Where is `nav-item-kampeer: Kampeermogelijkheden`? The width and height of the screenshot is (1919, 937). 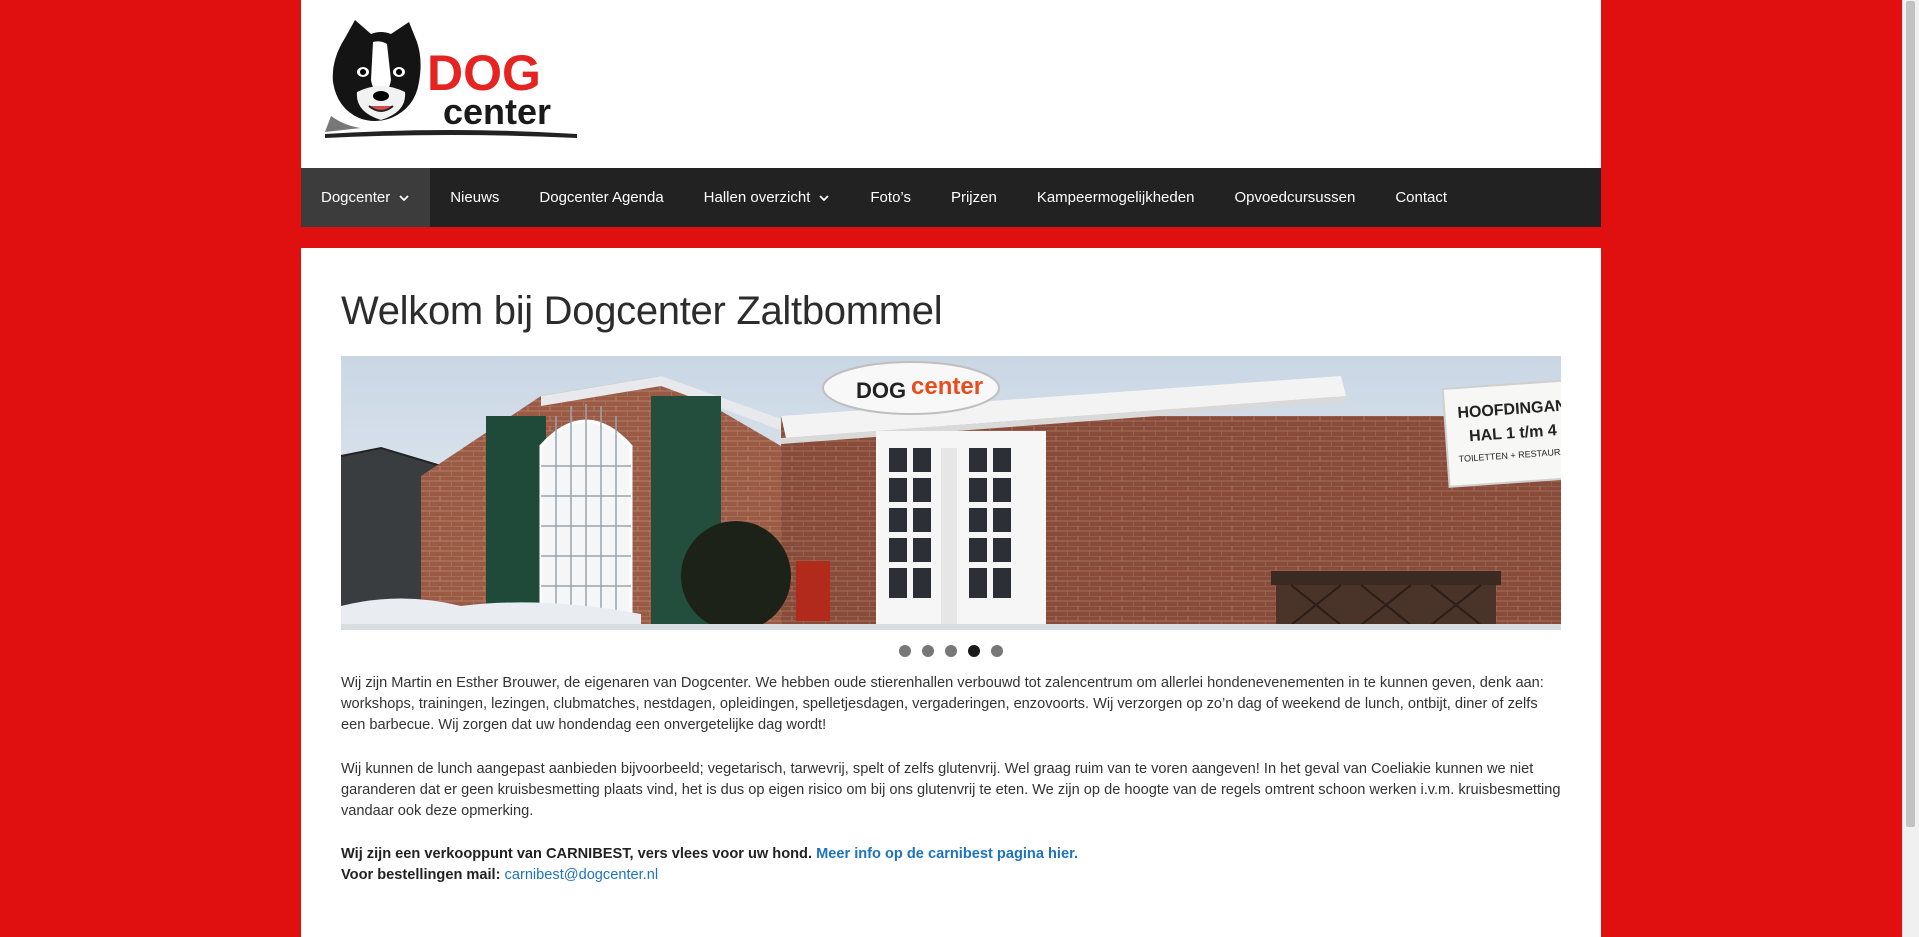 nav-item-kampeer: Kampeermogelijkheden is located at coordinates (1116, 197).